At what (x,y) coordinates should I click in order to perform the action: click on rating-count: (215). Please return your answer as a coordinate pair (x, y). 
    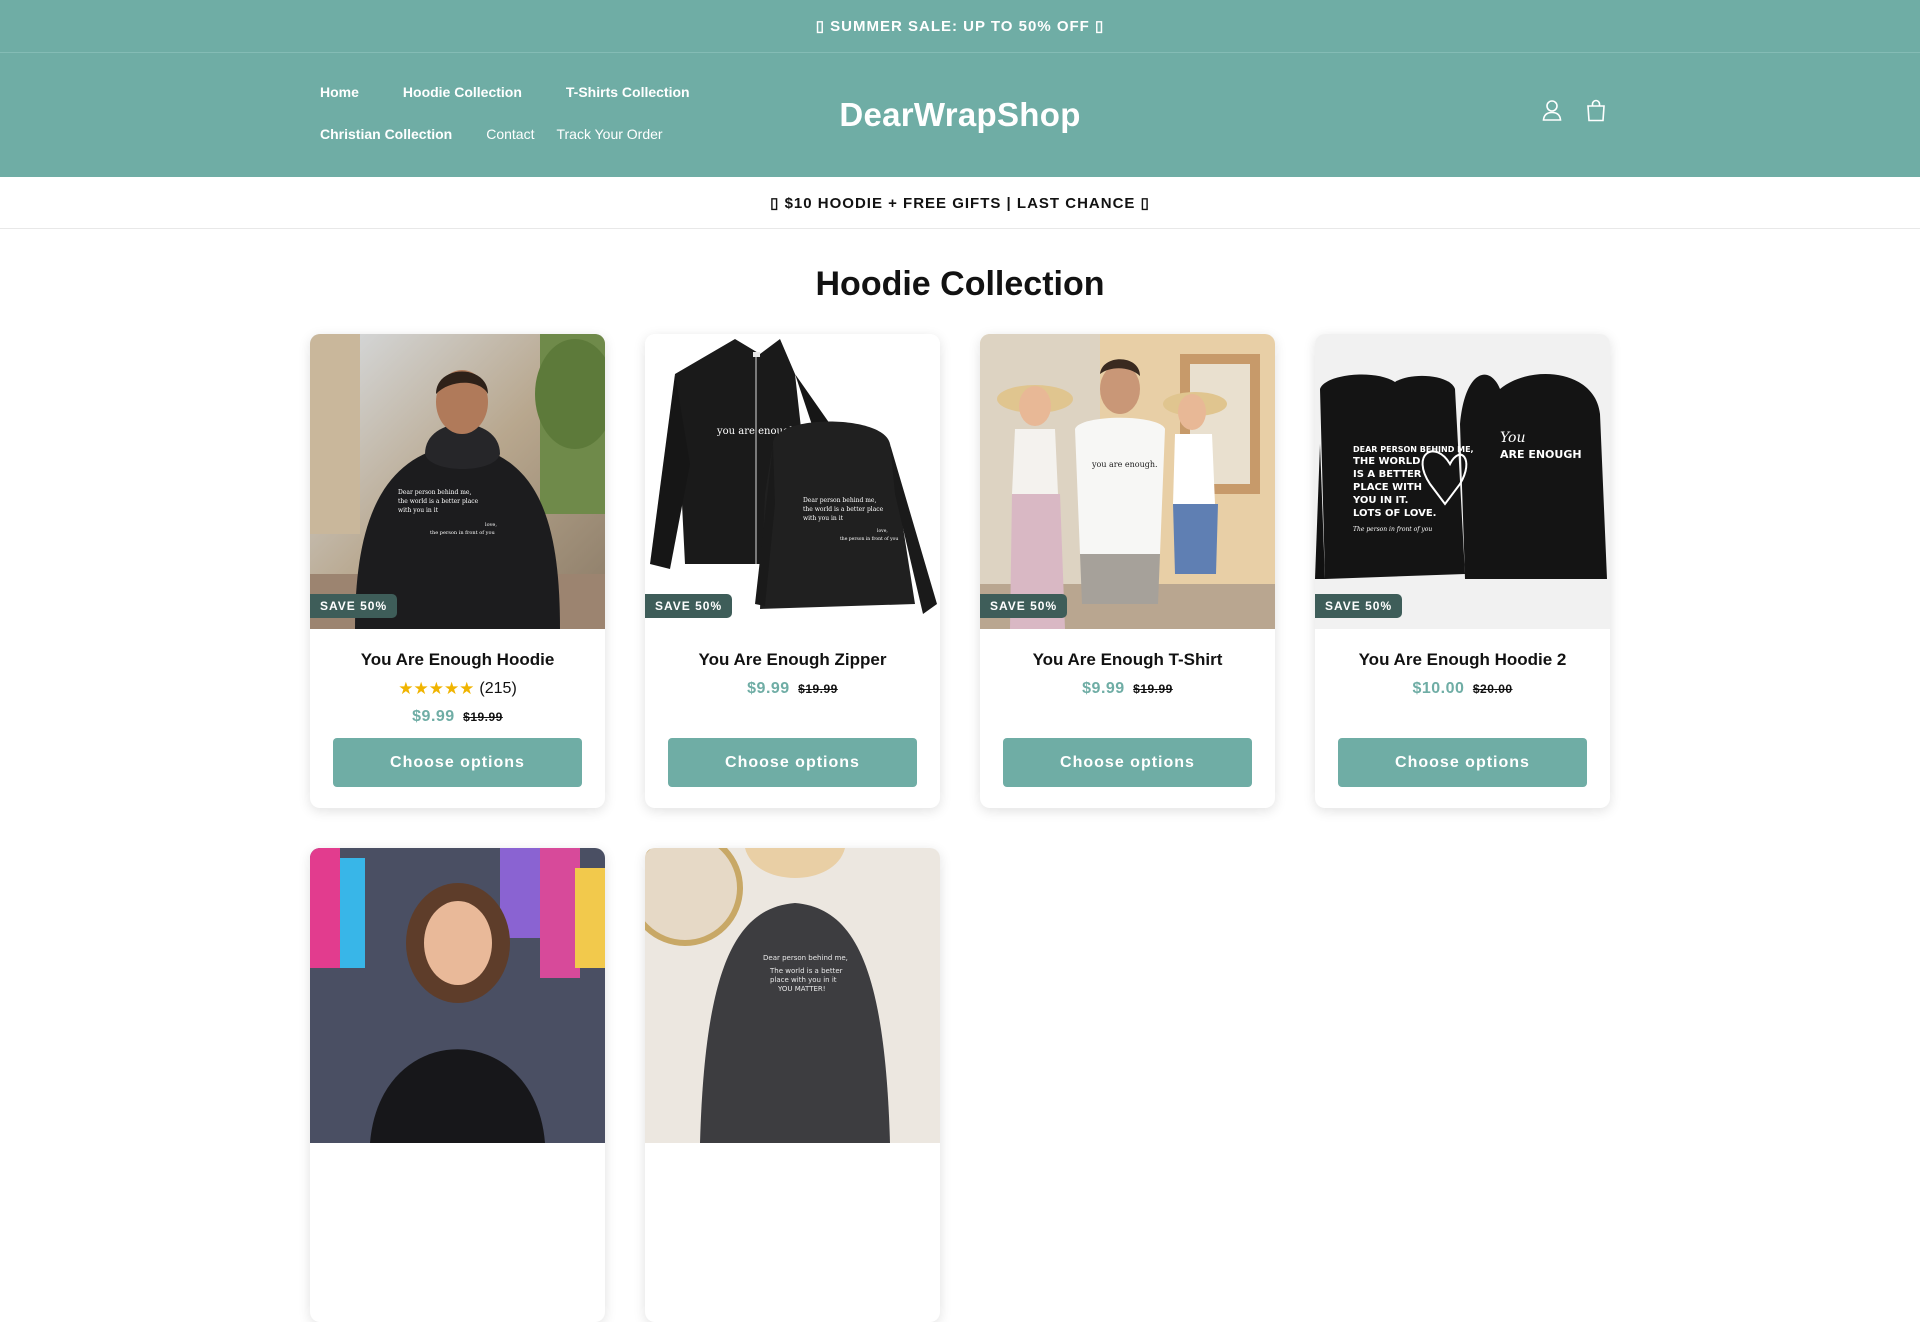
    Looking at the image, I should click on (498, 688).